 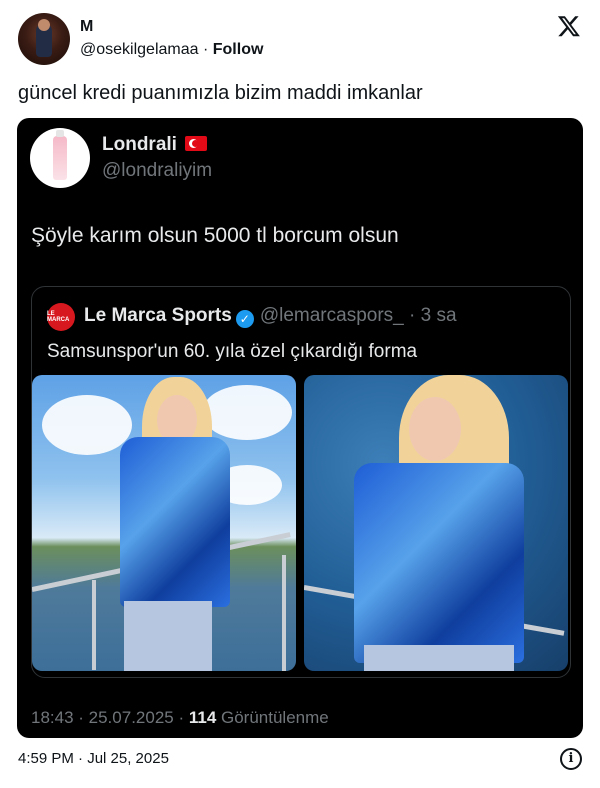 What do you see at coordinates (86, 27) in the screenshot?
I see `author-name: M` at bounding box center [86, 27].